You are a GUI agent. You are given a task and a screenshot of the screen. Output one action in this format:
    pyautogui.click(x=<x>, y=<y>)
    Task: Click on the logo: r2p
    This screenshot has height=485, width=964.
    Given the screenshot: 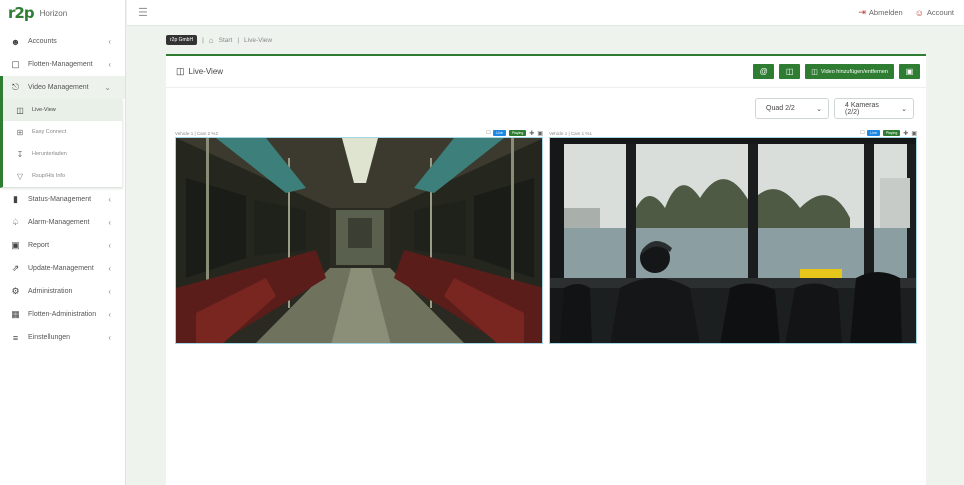 What is the action you would take?
    pyautogui.click(x=21, y=13)
    